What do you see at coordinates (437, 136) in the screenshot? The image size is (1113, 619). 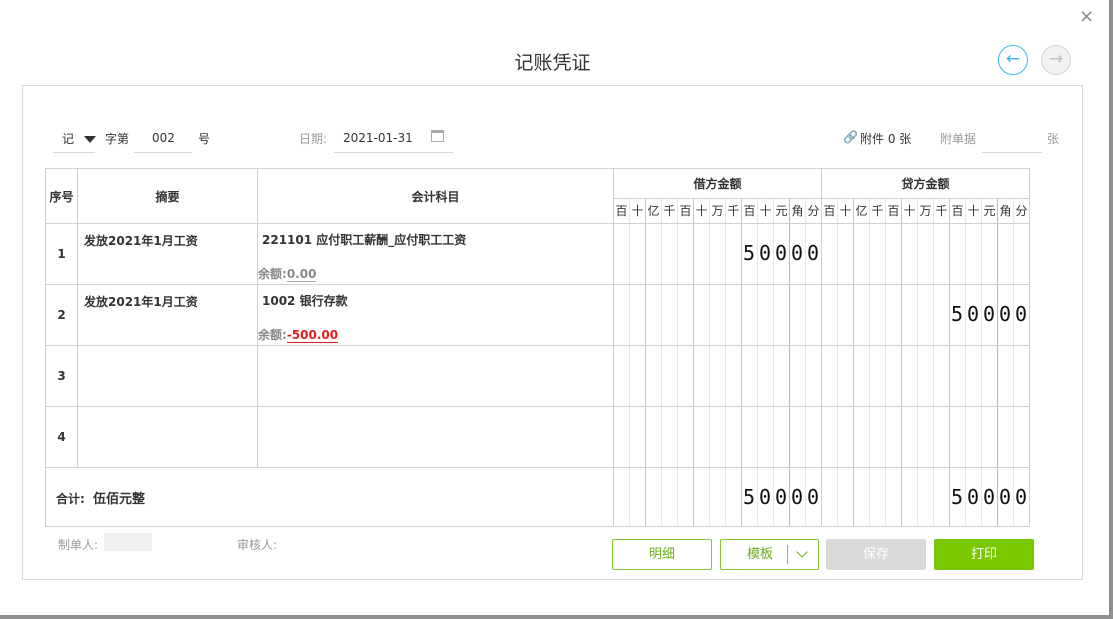 I see `calendar-icon` at bounding box center [437, 136].